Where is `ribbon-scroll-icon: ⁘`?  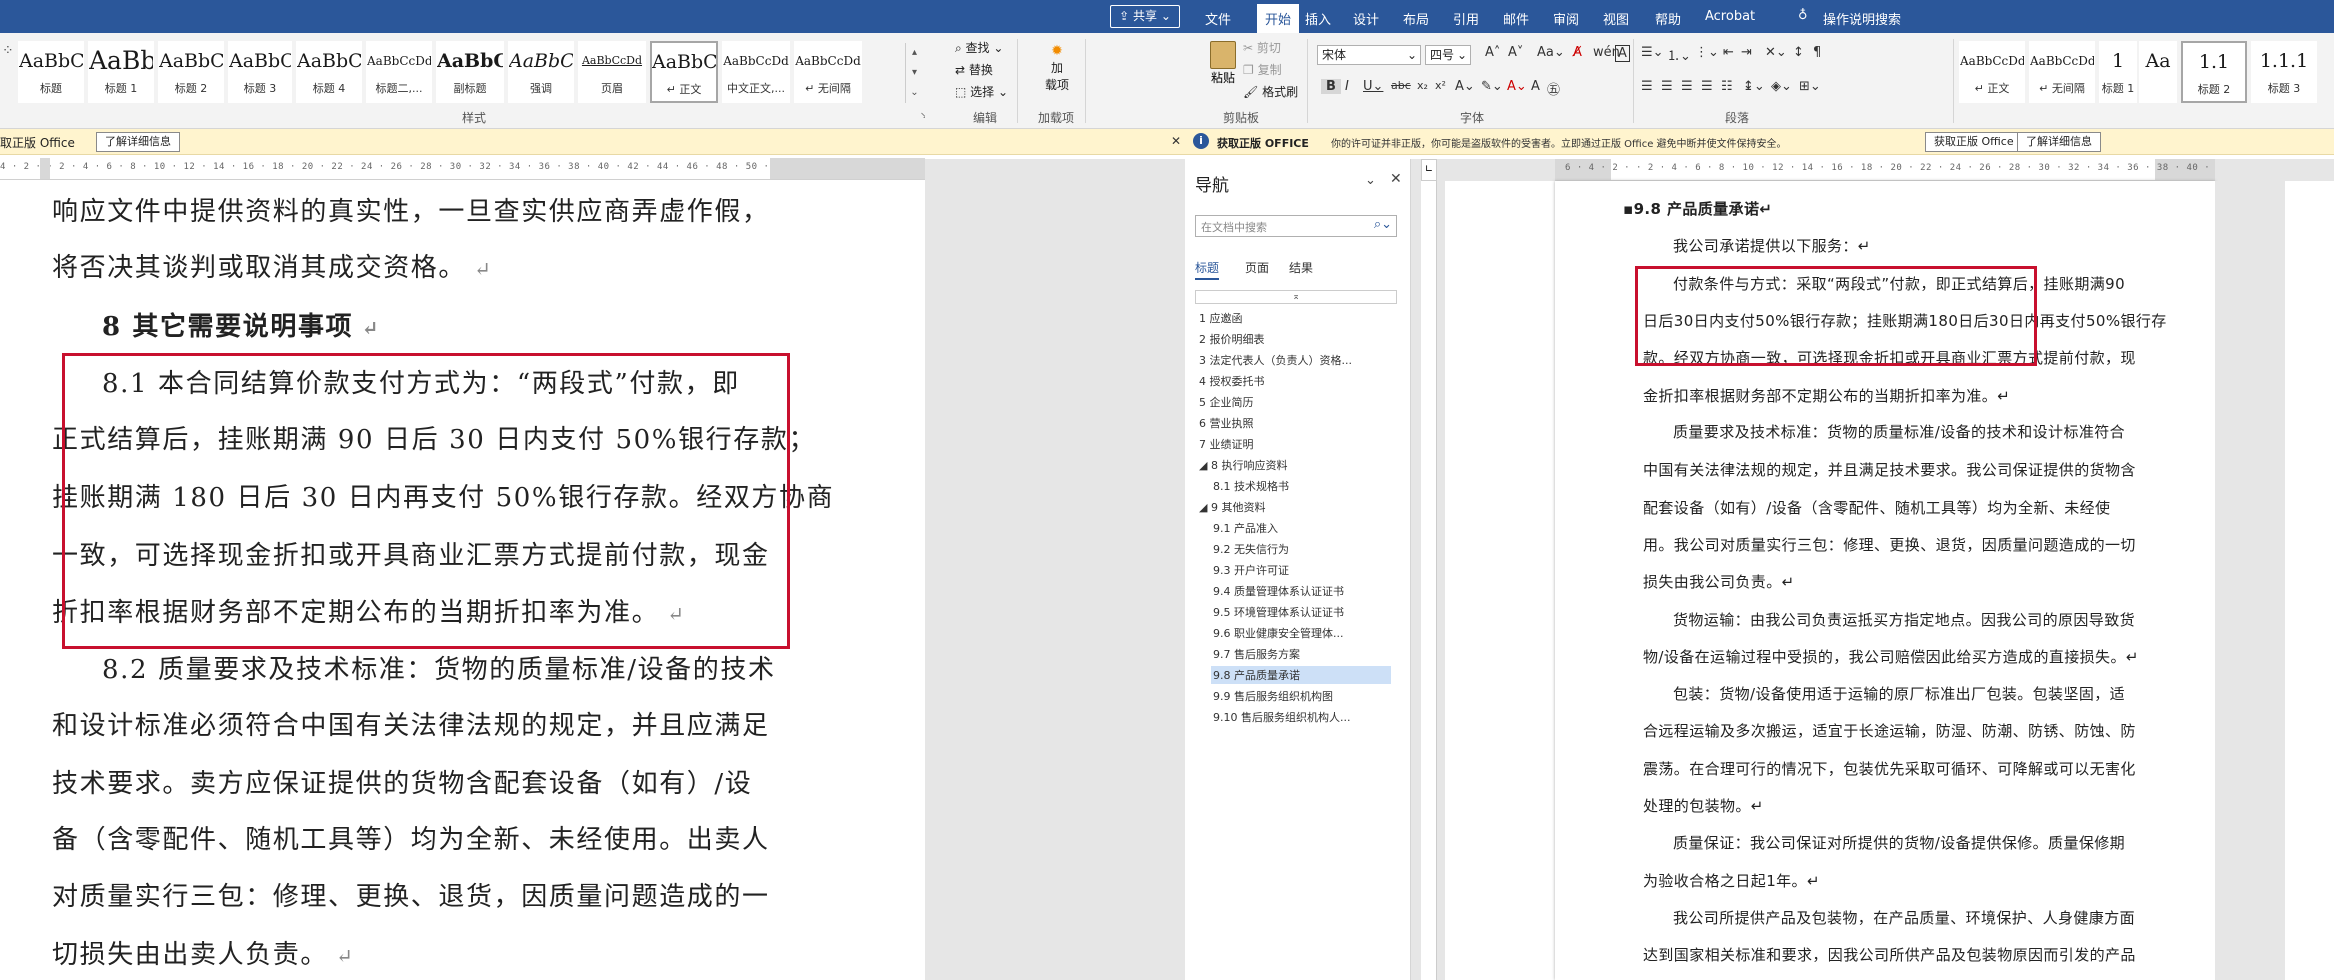 ribbon-scroll-icon: ⁘ is located at coordinates (8, 51).